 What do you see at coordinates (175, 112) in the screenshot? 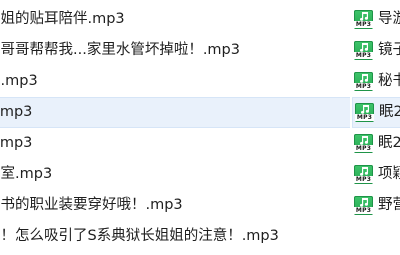
I see `file-item-selected: 9.mp3` at bounding box center [175, 112].